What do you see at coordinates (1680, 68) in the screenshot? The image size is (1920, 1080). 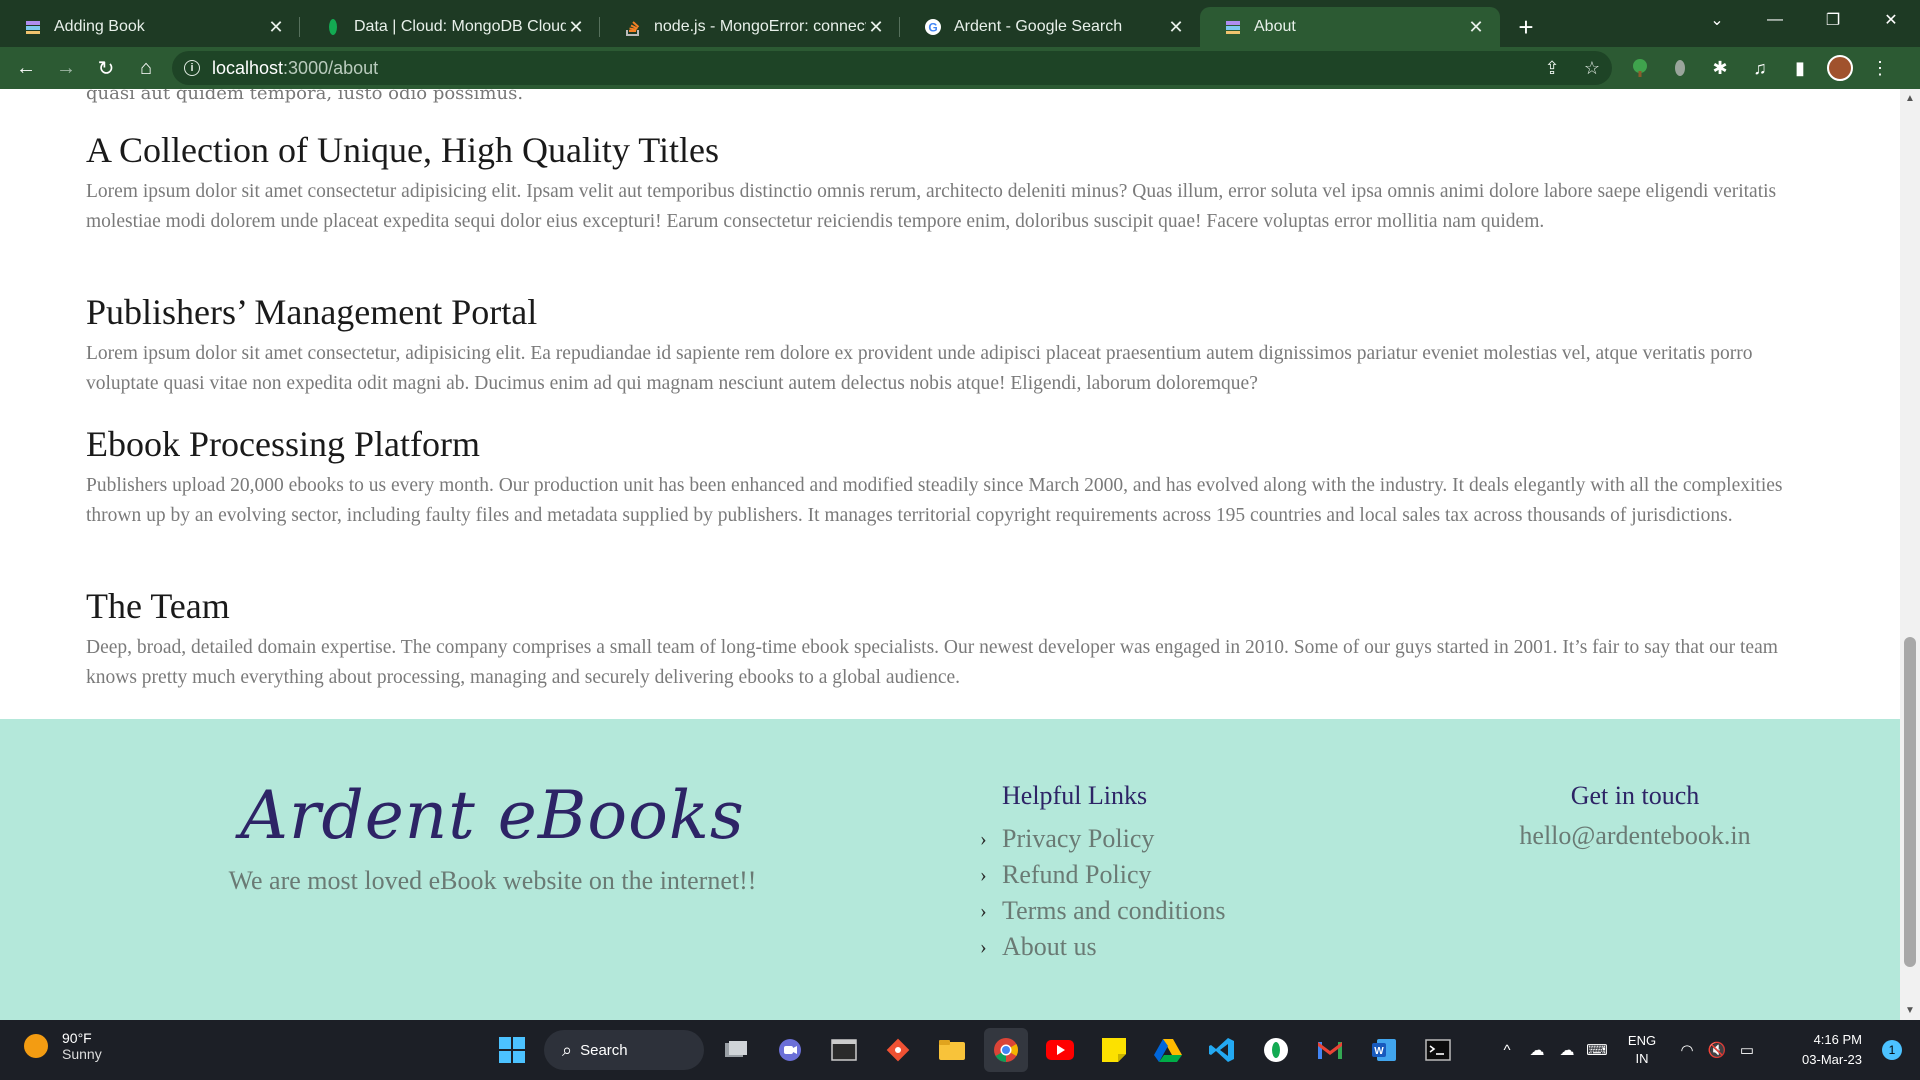 I see `extension-icon` at bounding box center [1680, 68].